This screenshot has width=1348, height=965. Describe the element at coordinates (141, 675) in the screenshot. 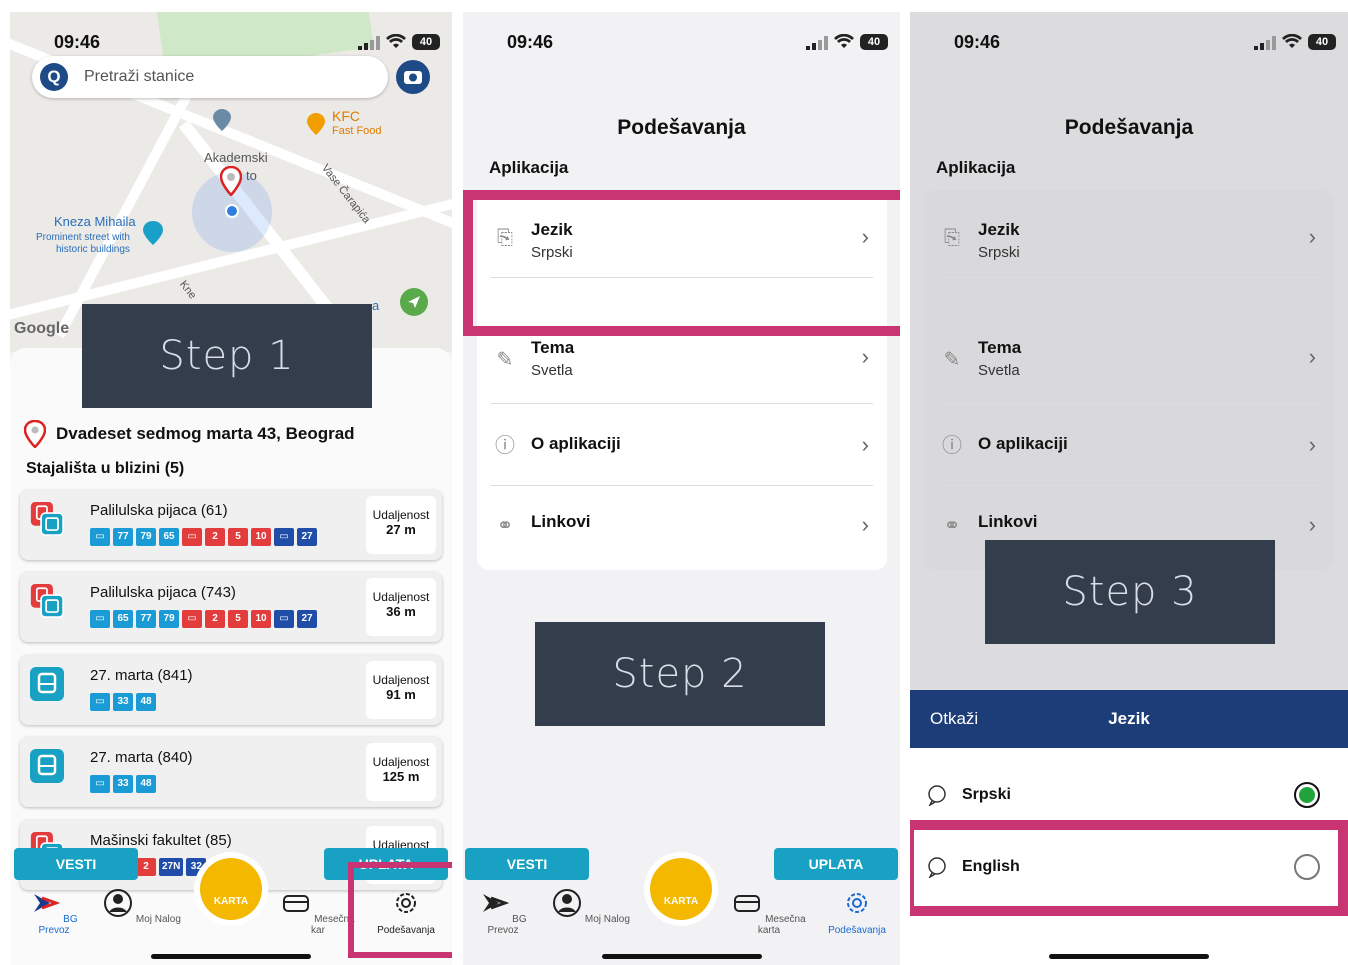

I see `stop-name: 27. marta (841)` at that location.